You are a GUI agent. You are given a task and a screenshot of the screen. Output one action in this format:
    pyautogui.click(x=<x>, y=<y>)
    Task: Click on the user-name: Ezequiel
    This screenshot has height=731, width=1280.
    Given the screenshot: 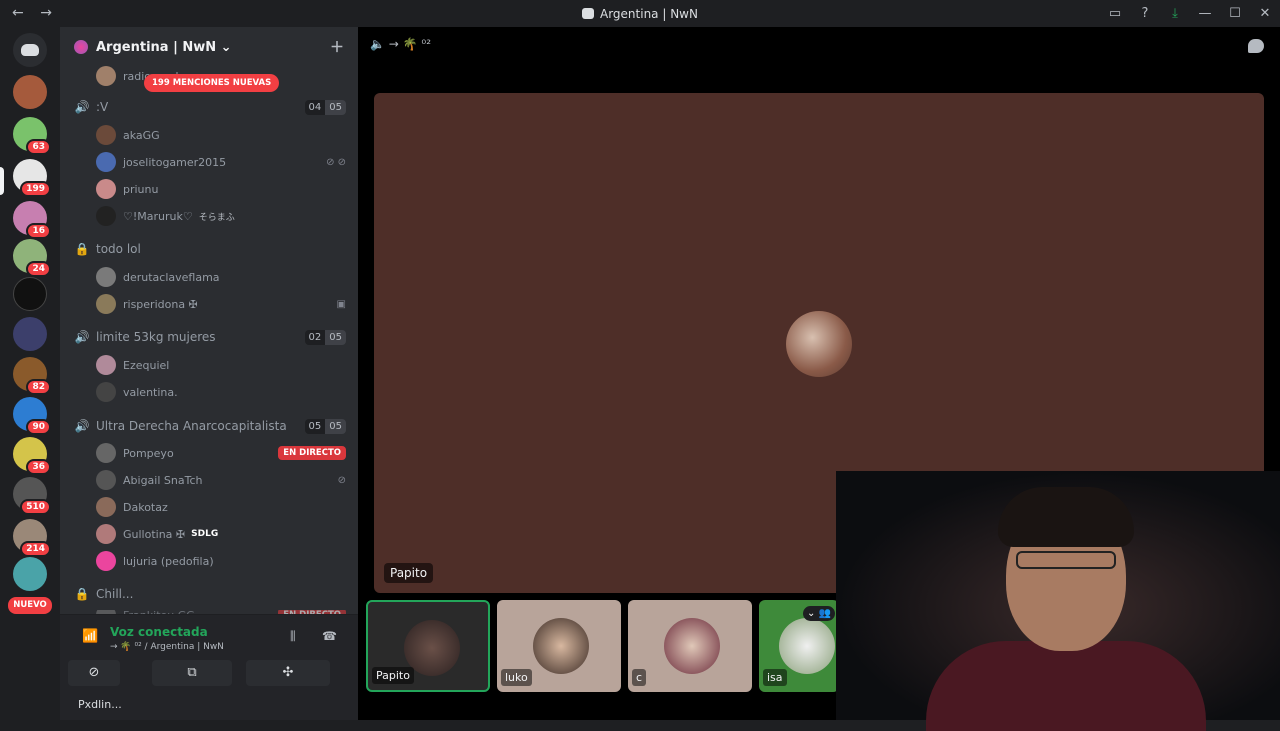 What is the action you would take?
    pyautogui.click(x=146, y=365)
    